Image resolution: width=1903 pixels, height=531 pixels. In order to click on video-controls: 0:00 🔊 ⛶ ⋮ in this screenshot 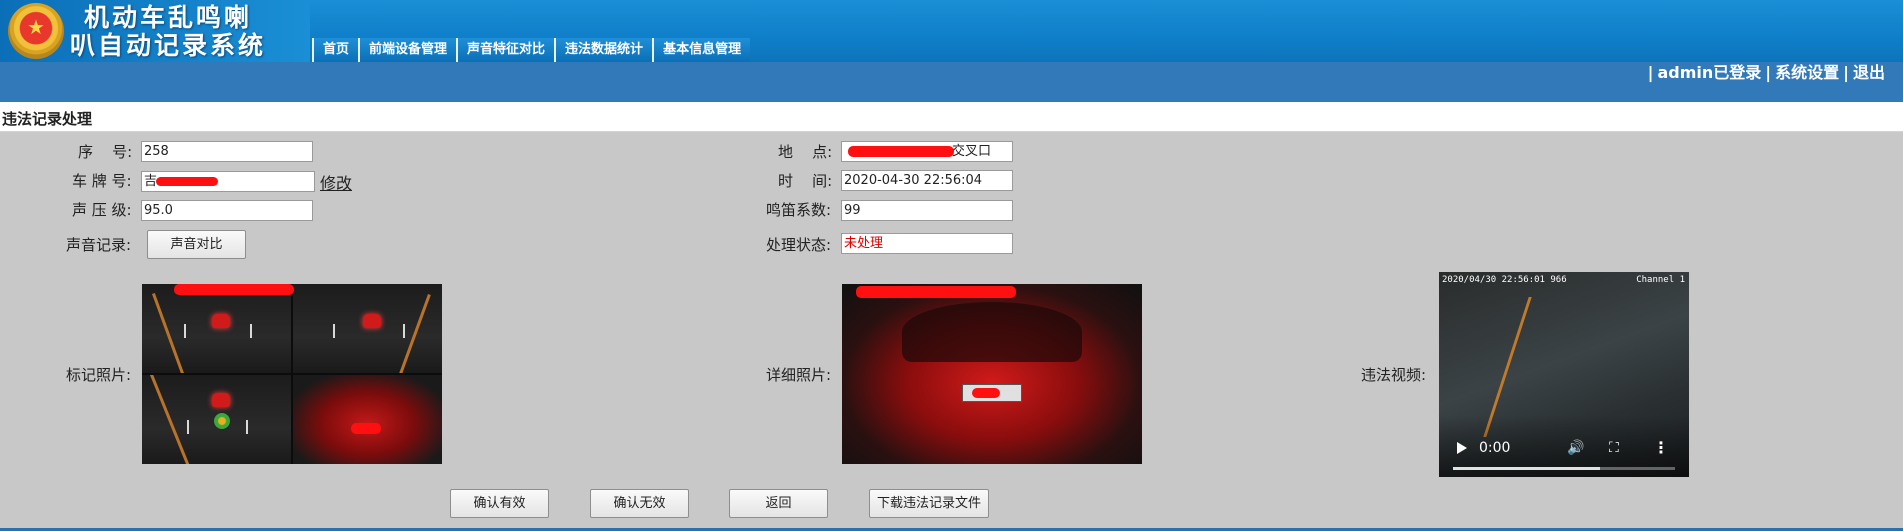, I will do `click(1564, 446)`.